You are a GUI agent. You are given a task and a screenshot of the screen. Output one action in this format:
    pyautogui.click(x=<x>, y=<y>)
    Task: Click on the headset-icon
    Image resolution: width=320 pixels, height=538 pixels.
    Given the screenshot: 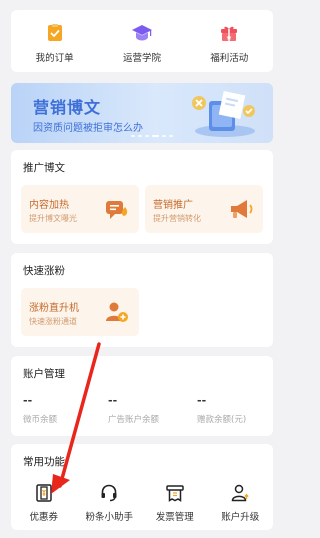 What is the action you would take?
    pyautogui.click(x=109, y=493)
    